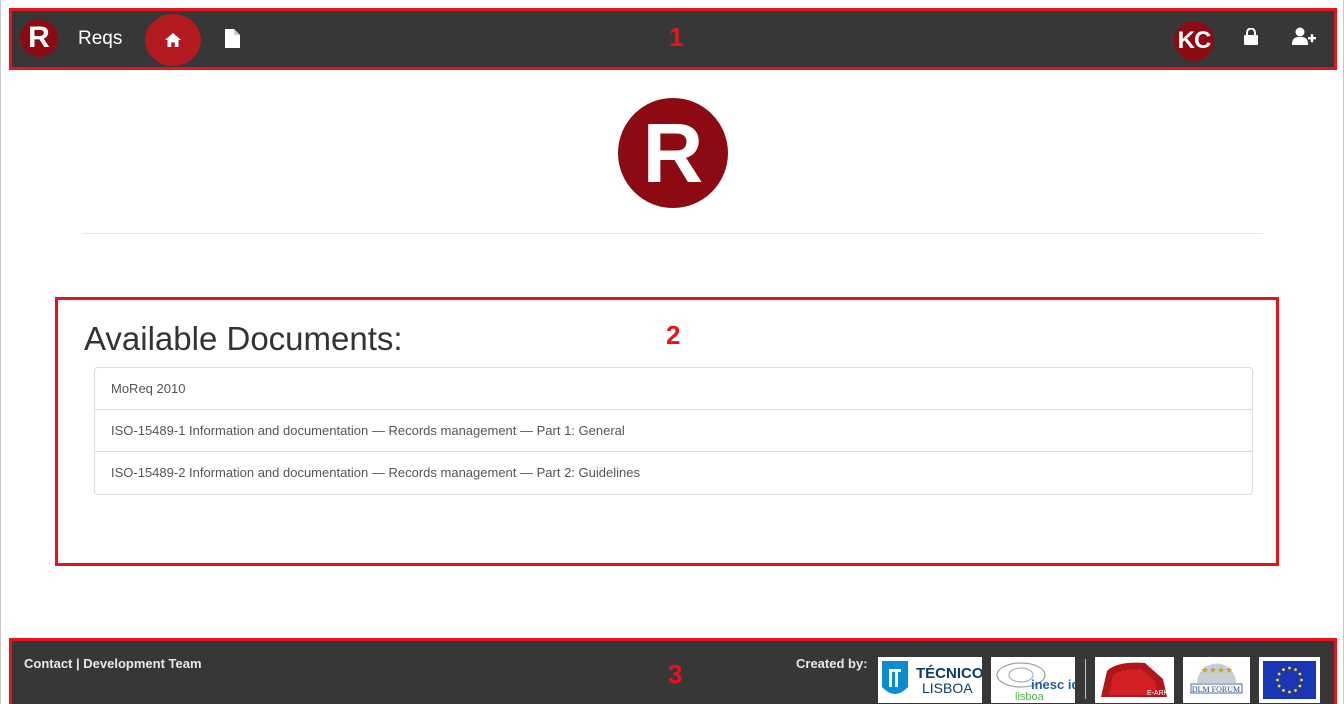 The width and height of the screenshot is (1344, 704). I want to click on documents-button, so click(232, 38).